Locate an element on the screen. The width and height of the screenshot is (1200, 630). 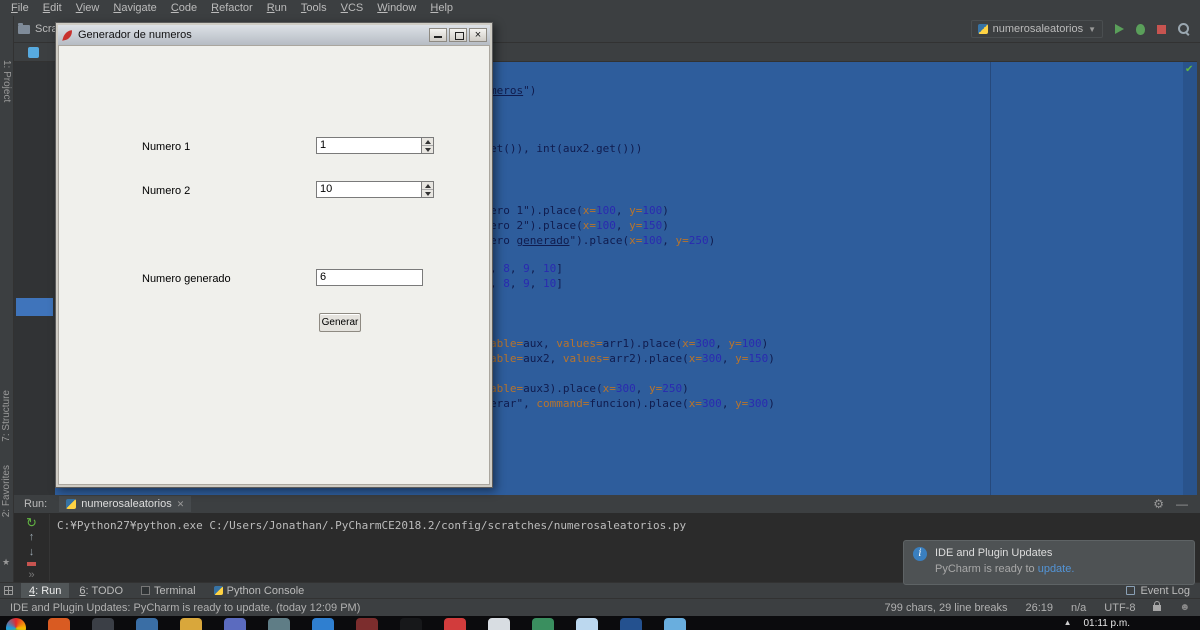
run-config-icon is located at coordinates (982, 29).